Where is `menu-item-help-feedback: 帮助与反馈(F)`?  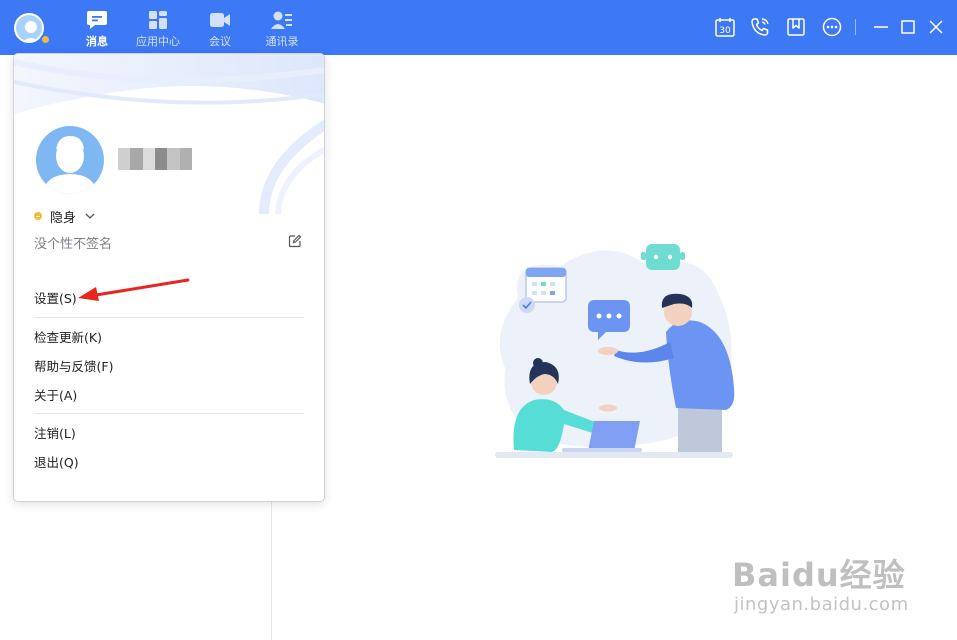
menu-item-help-feedback: 帮助与反馈(F) is located at coordinates (73, 367).